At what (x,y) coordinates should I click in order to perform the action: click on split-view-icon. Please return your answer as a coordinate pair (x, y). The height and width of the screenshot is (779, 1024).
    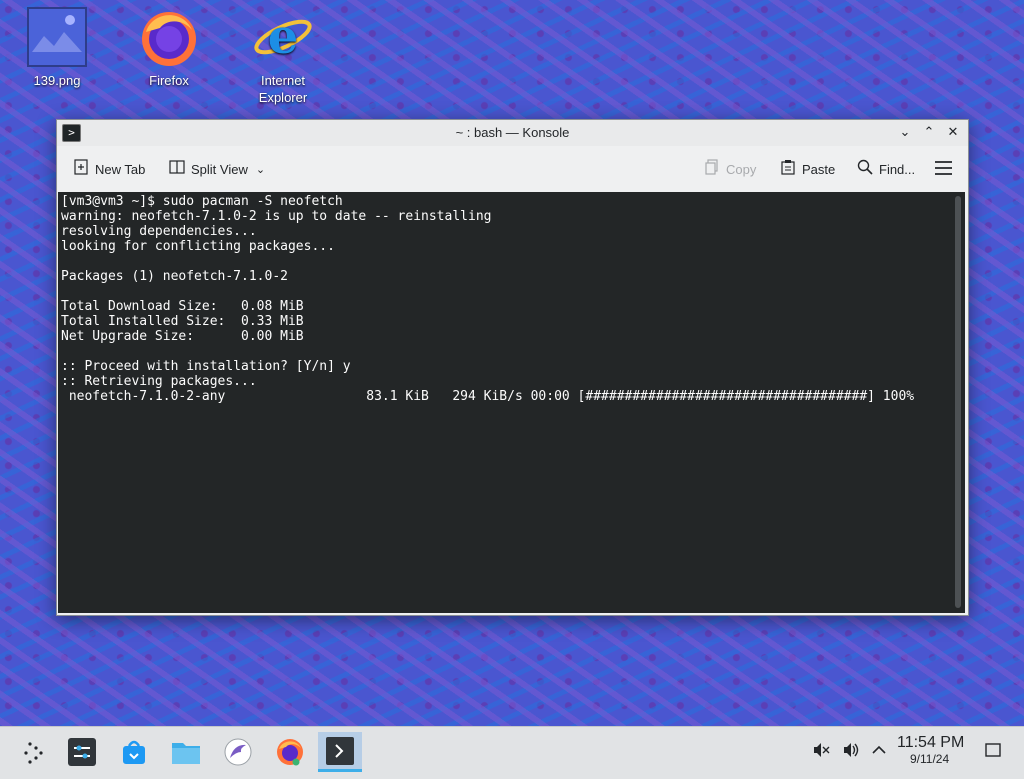
    Looking at the image, I should click on (177, 169).